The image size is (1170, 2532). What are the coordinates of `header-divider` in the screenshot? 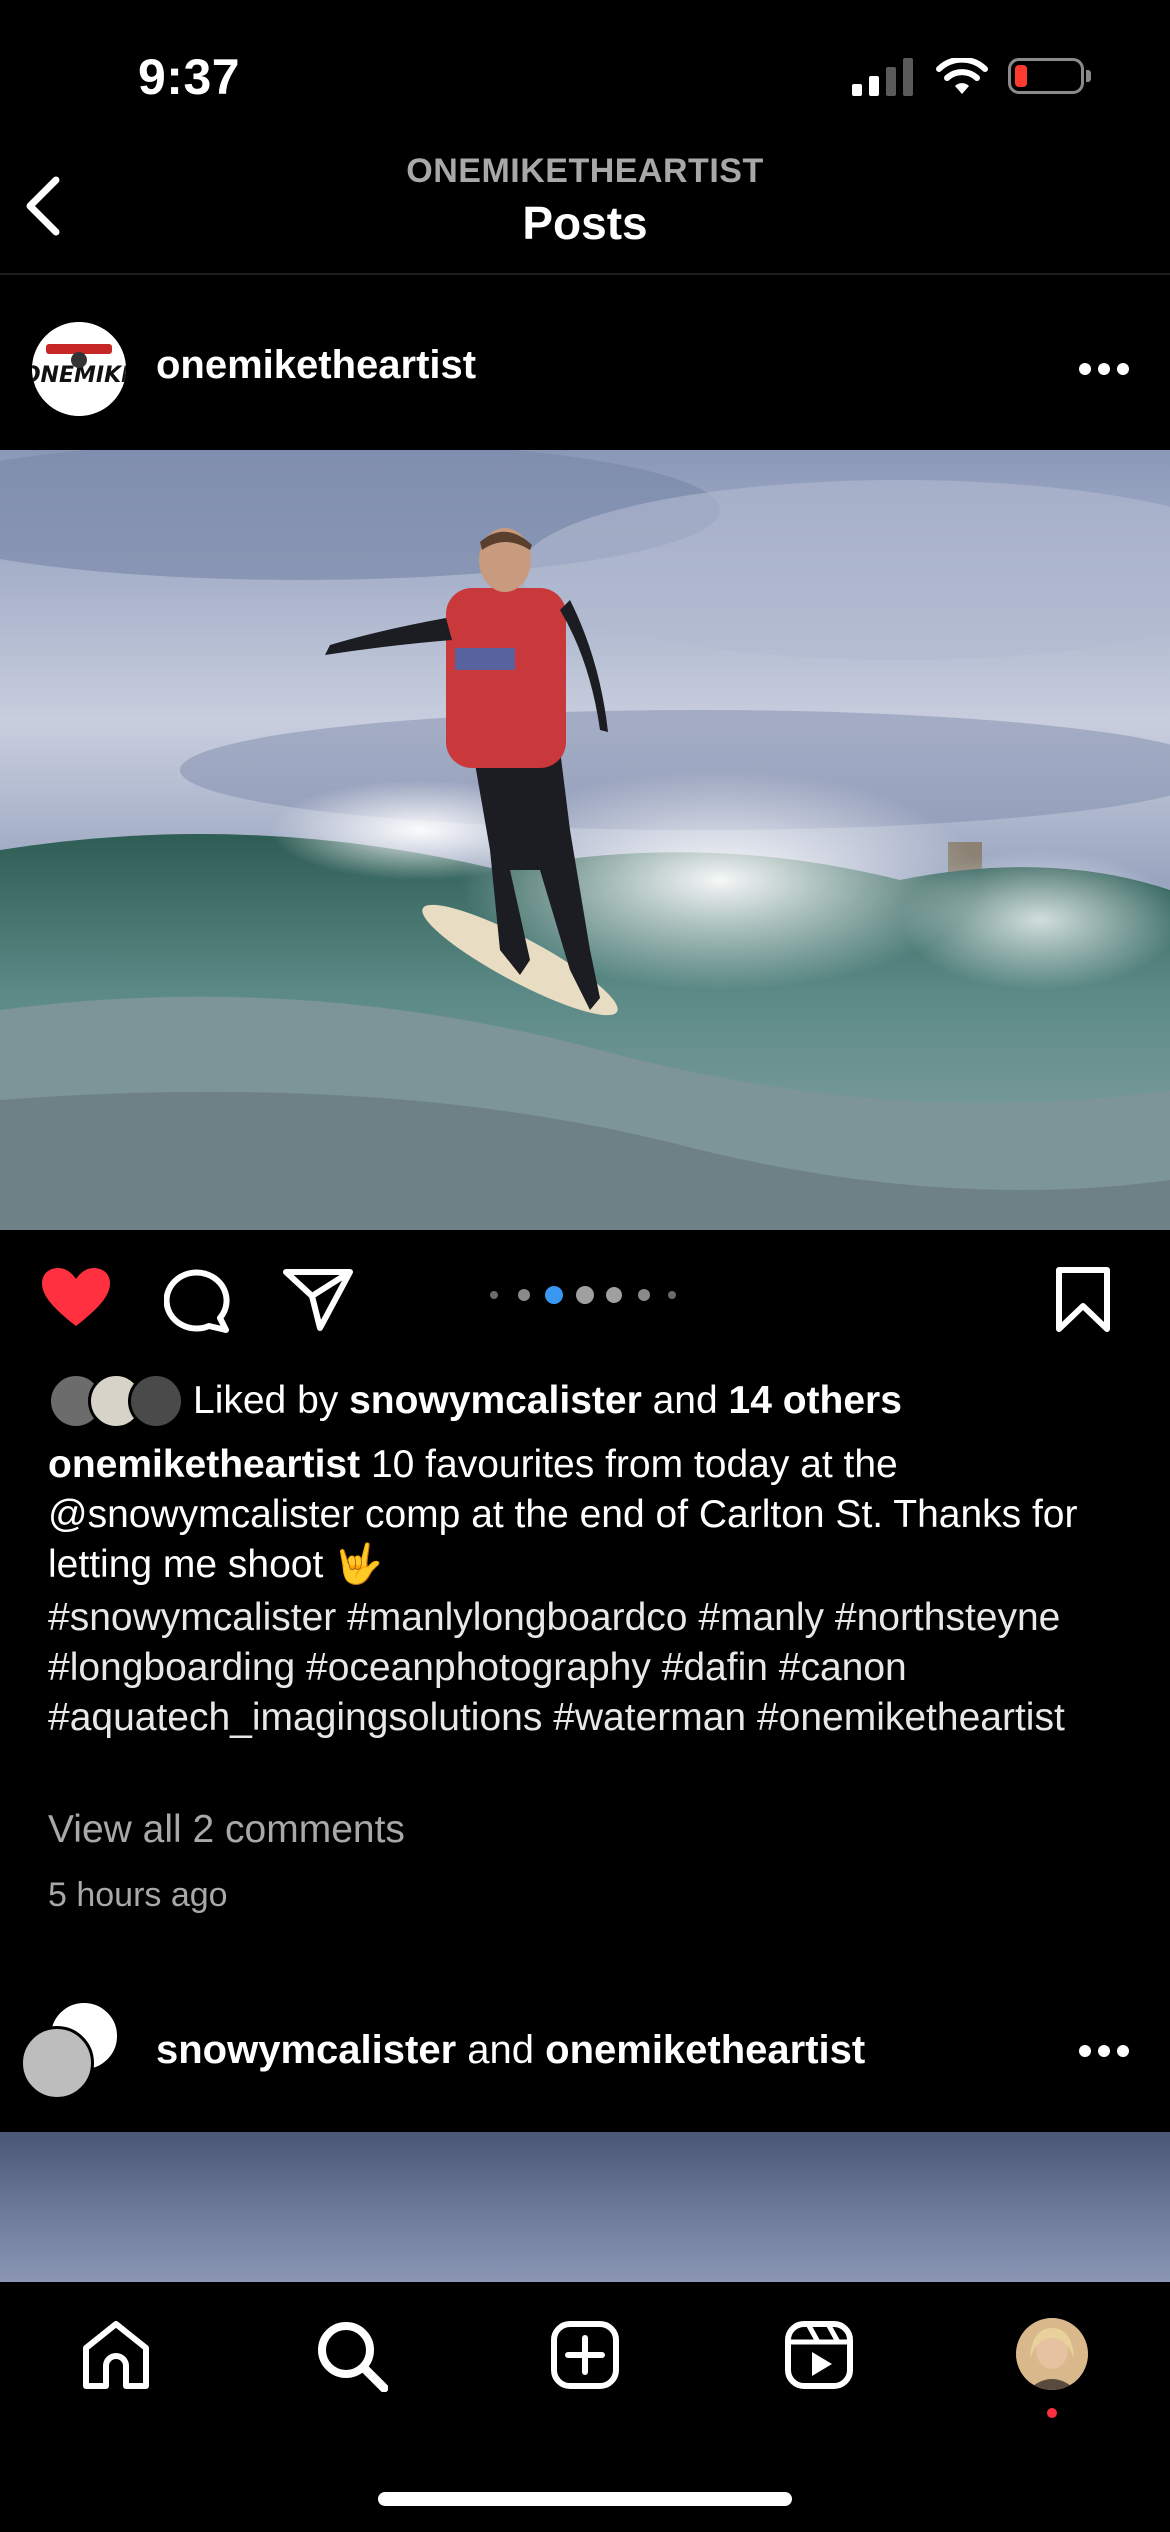 It's located at (585, 274).